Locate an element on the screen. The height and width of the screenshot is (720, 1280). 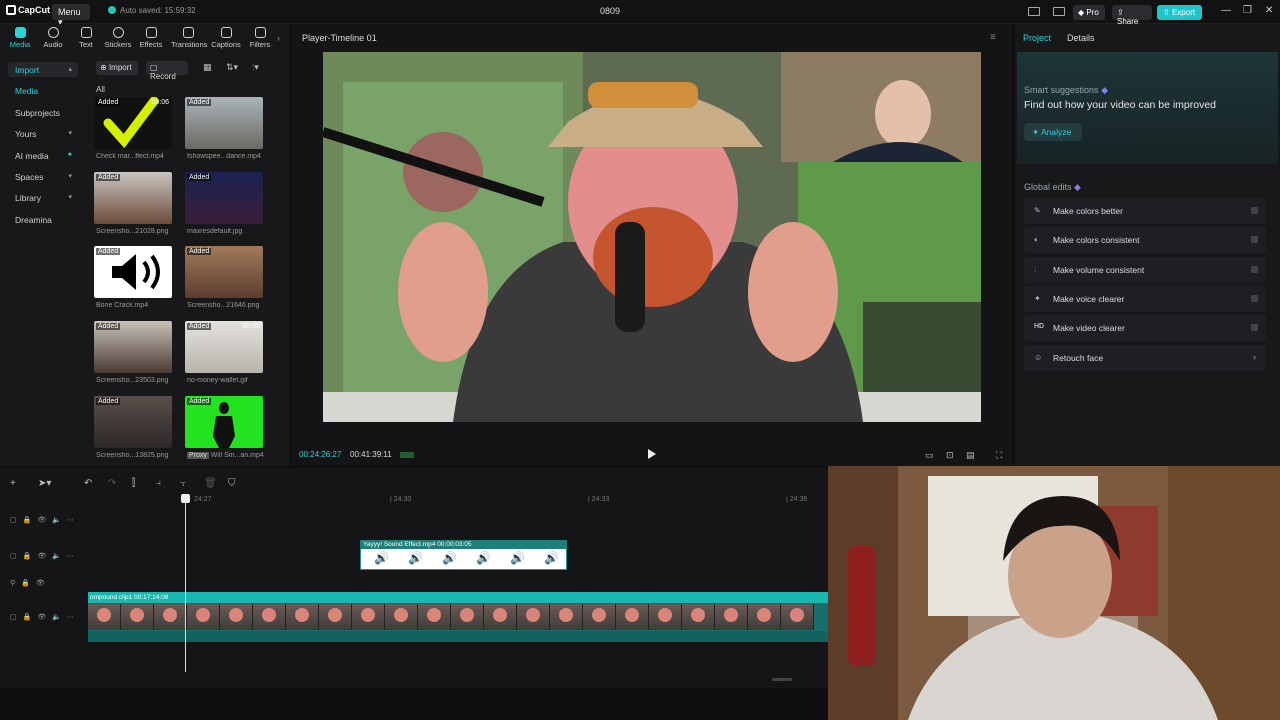
edit-make-colors-better: ✎ Make colors better is located at coordinates (1145, 211).